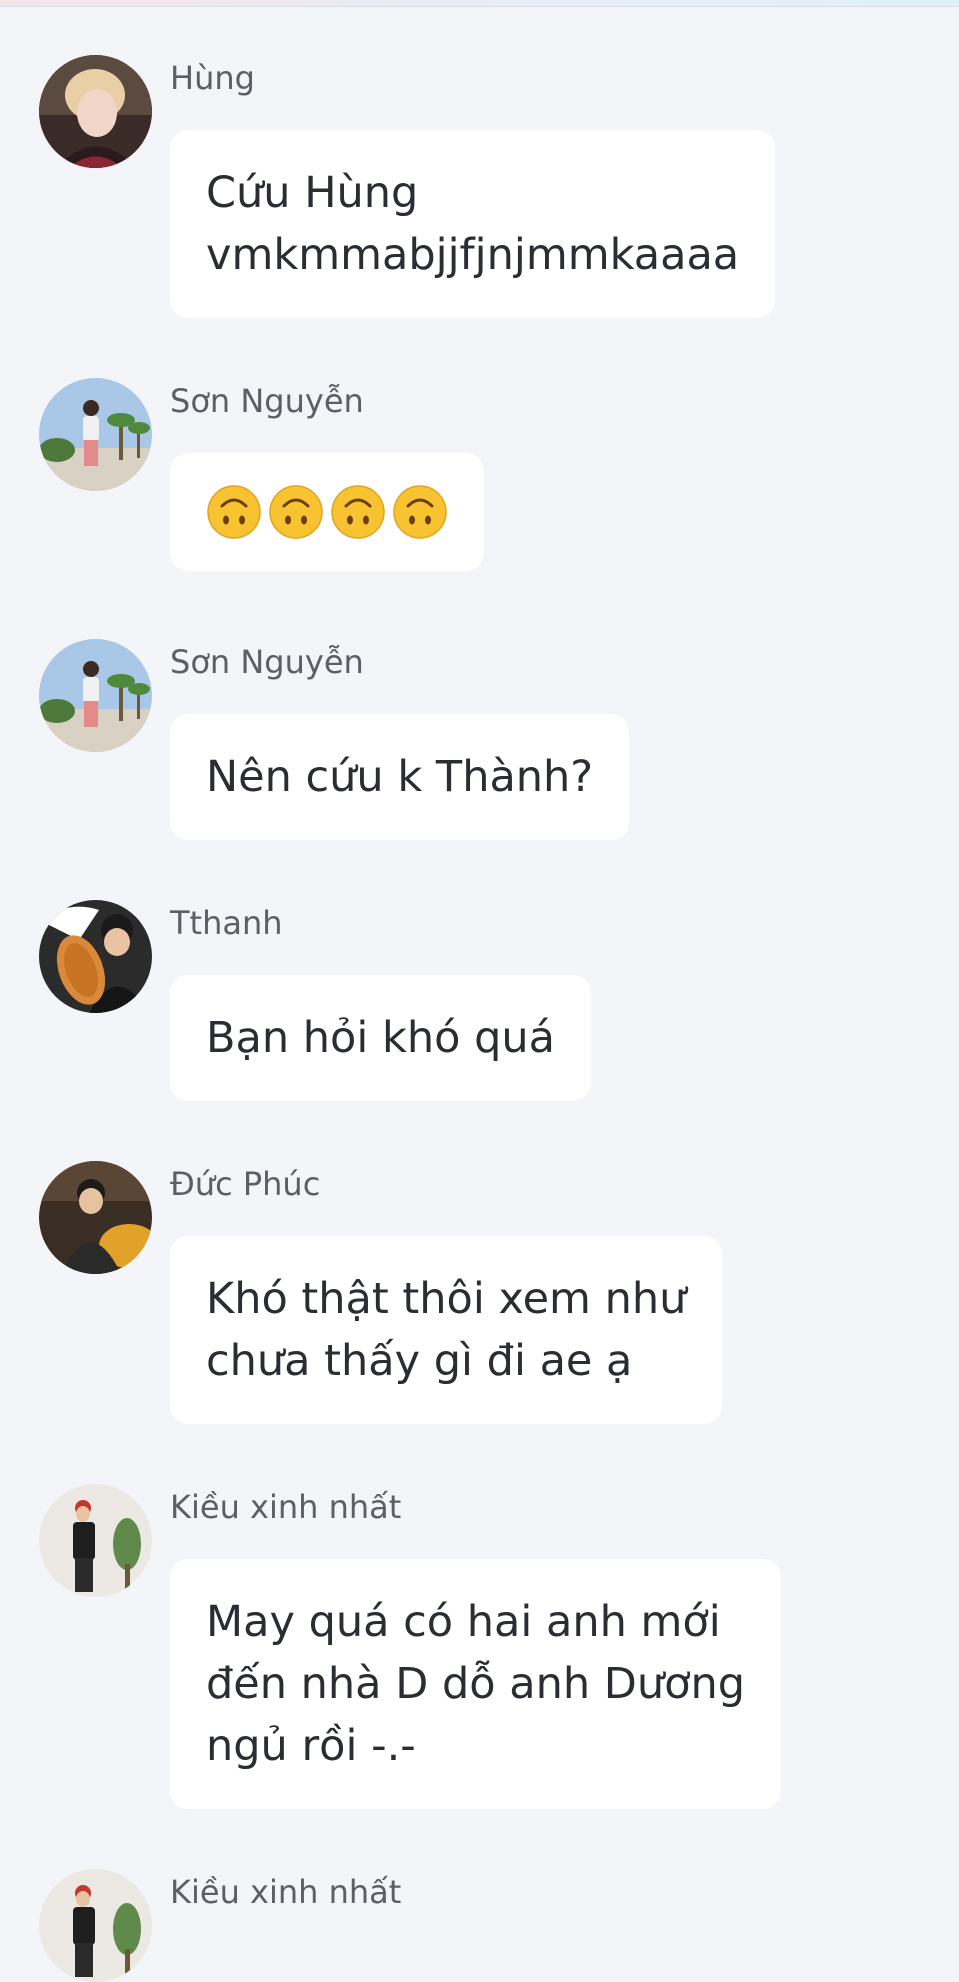 Image resolution: width=959 pixels, height=1982 pixels. I want to click on emoji-row, so click(327, 512).